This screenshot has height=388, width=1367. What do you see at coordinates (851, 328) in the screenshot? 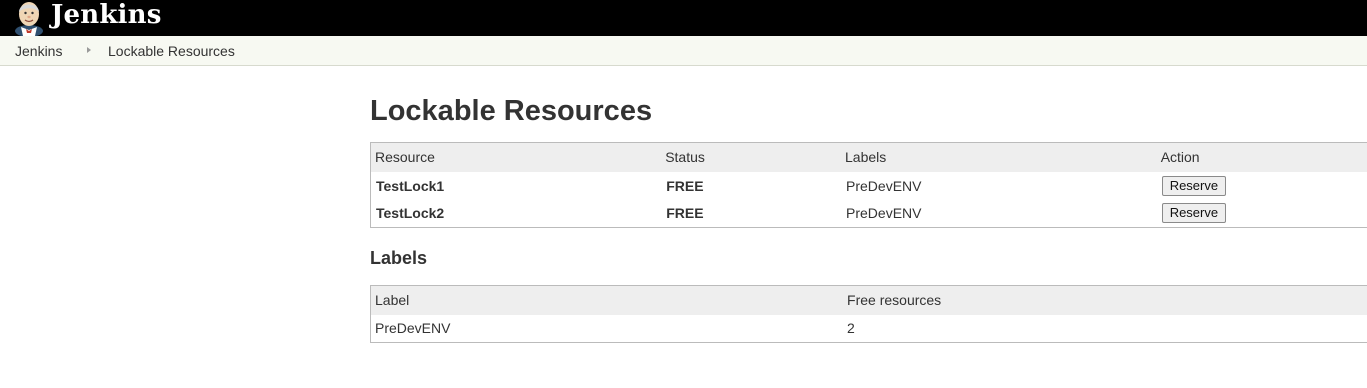
I see `free-resources-count: 2` at bounding box center [851, 328].